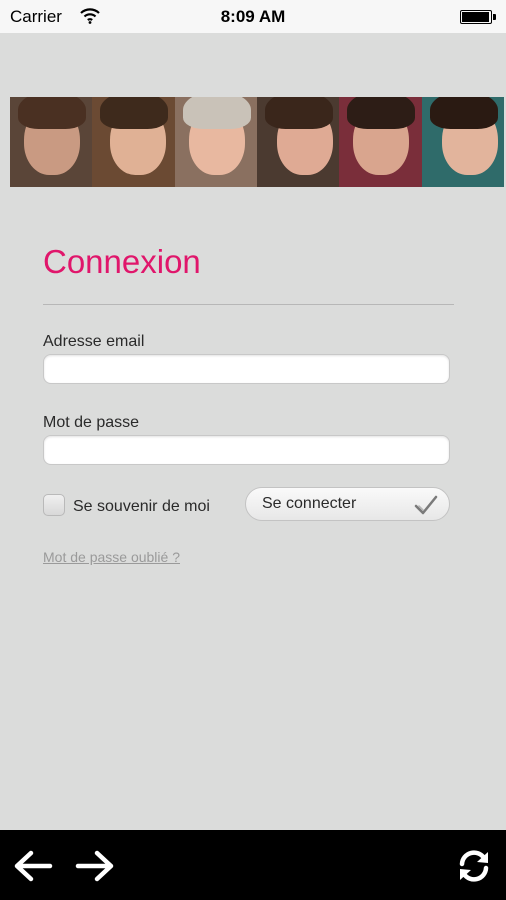 The width and height of the screenshot is (506, 900). What do you see at coordinates (246, 450) in the screenshot?
I see `password-field` at bounding box center [246, 450].